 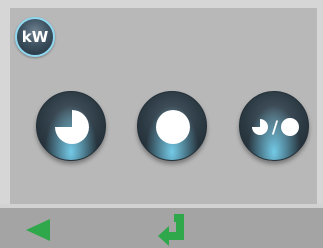 I want to click on kw-unit-label: kW, so click(x=35, y=37).